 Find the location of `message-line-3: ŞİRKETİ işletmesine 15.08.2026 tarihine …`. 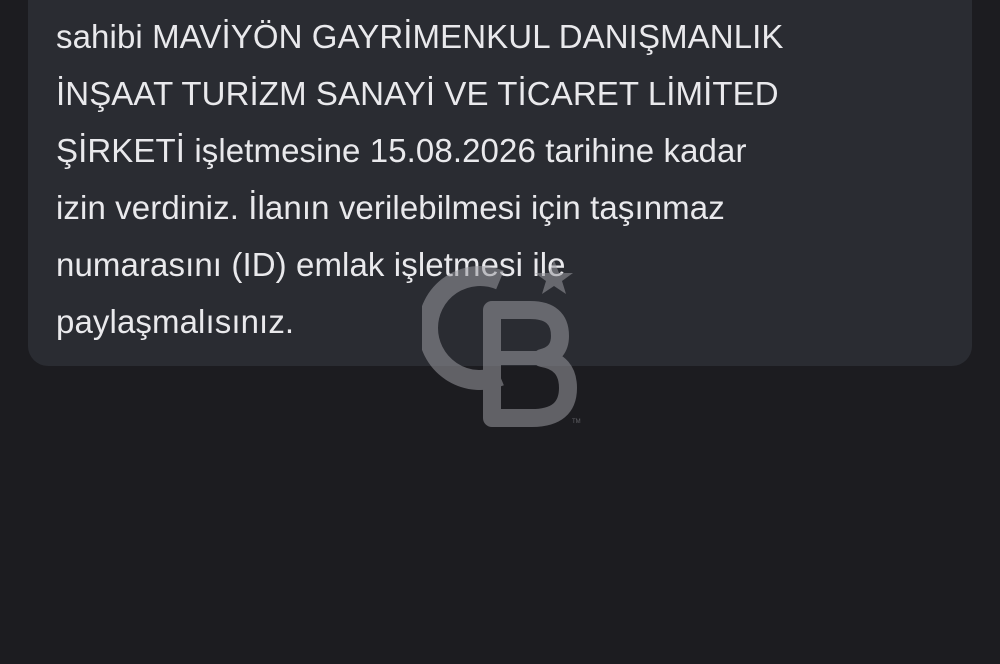

message-line-3: ŞİRKETİ işletmesine 15.08.2026 tarihine … is located at coordinates (401, 150).